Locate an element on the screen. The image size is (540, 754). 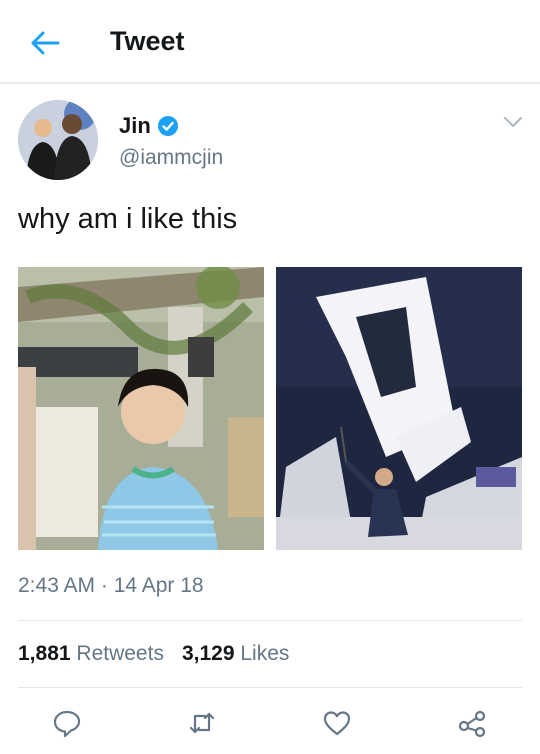
like-icon is located at coordinates (337, 723).